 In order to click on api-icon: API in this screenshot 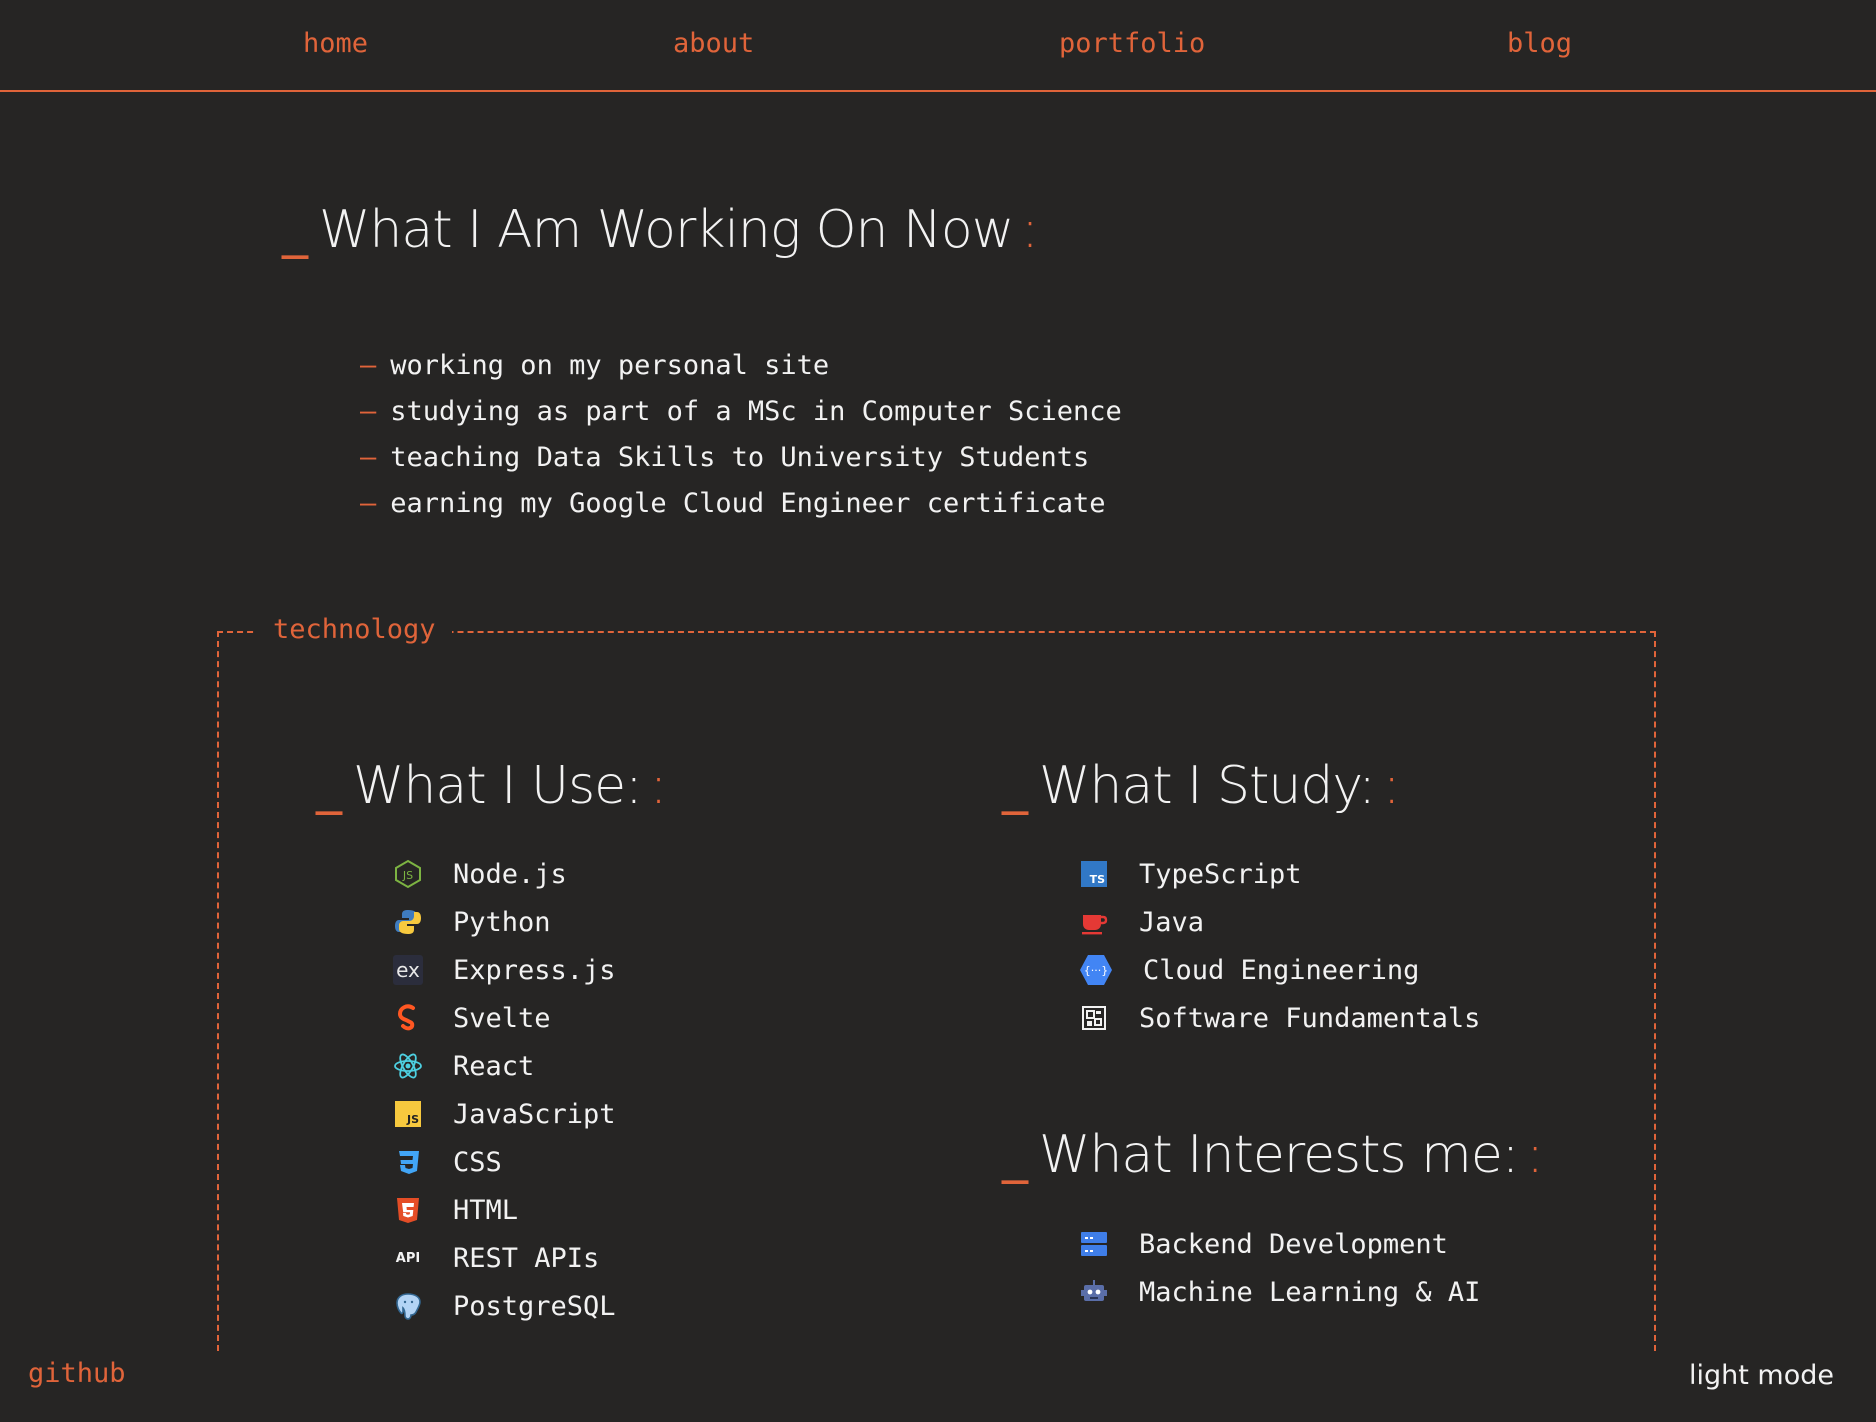, I will do `click(408, 1258)`.